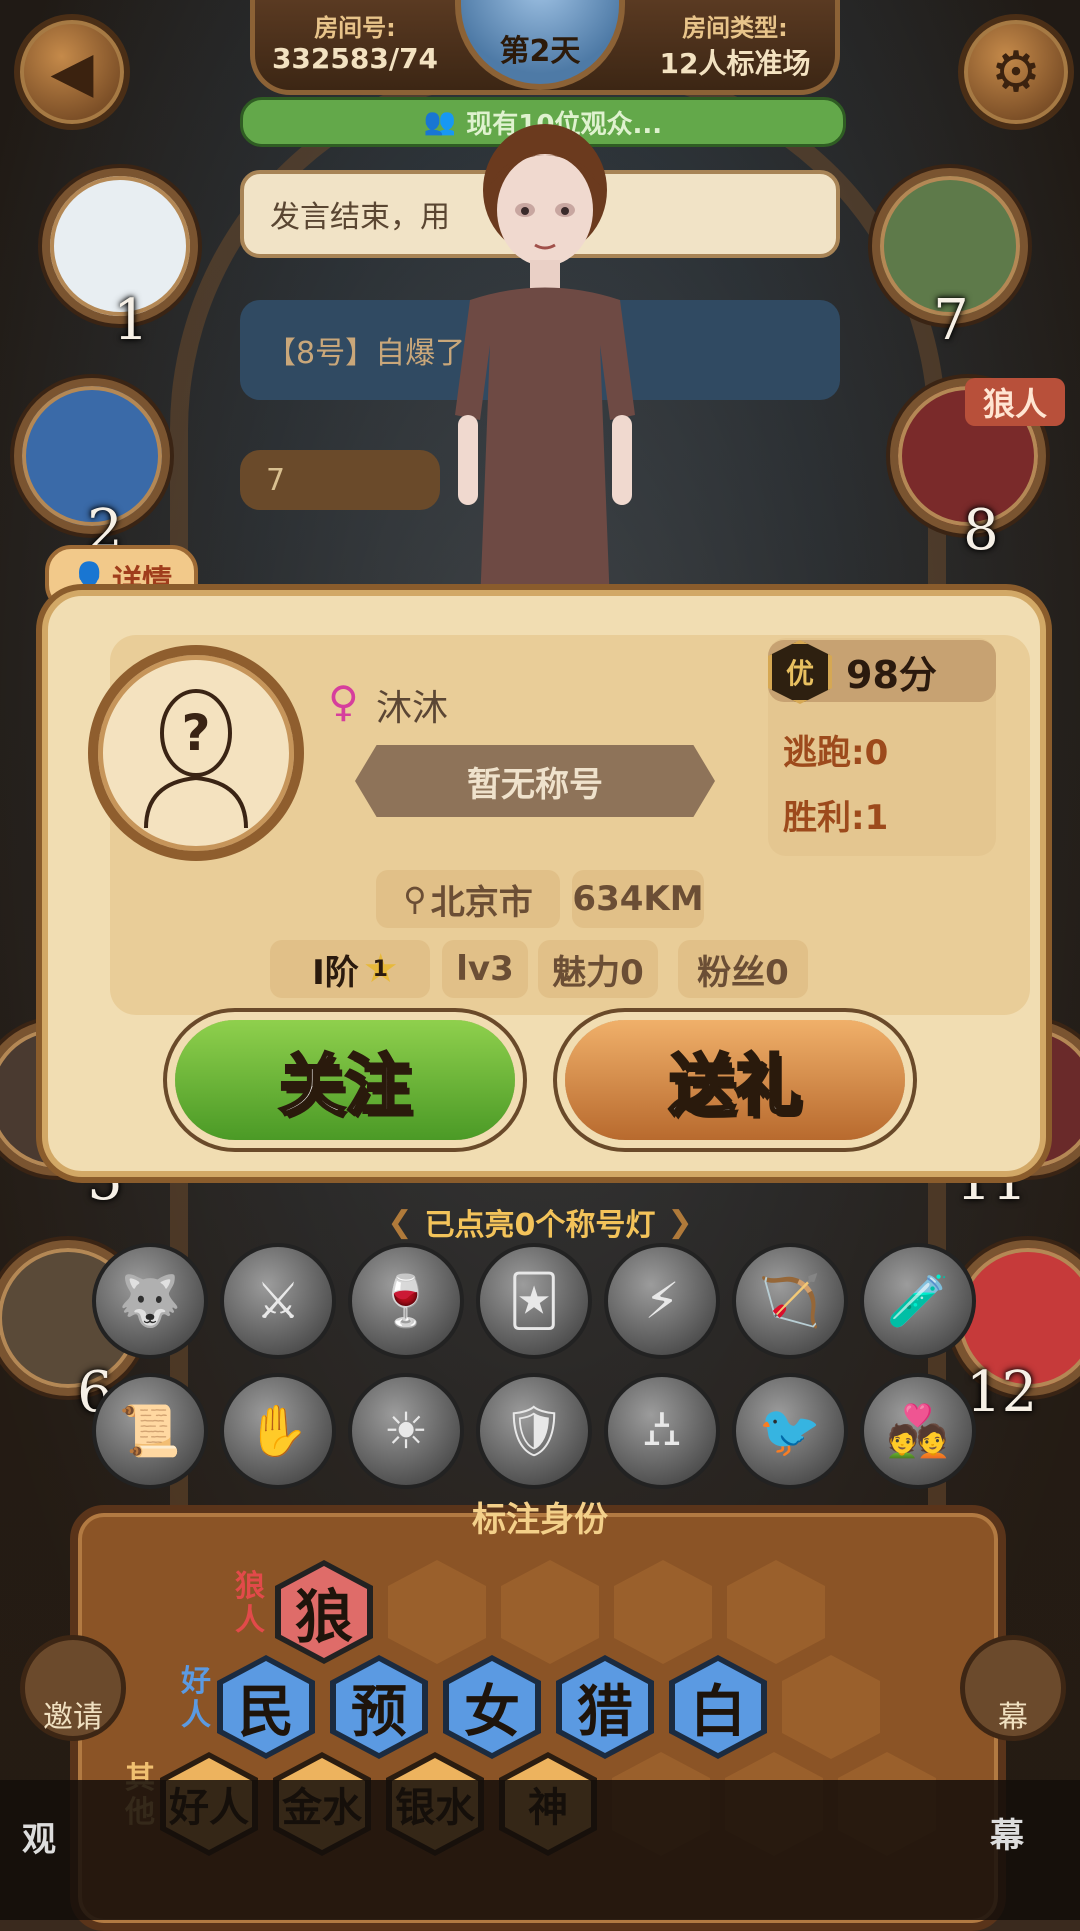 Image resolution: width=1080 pixels, height=1931 pixels. What do you see at coordinates (1013, 1717) in the screenshot?
I see `barrage-label: 幕` at bounding box center [1013, 1717].